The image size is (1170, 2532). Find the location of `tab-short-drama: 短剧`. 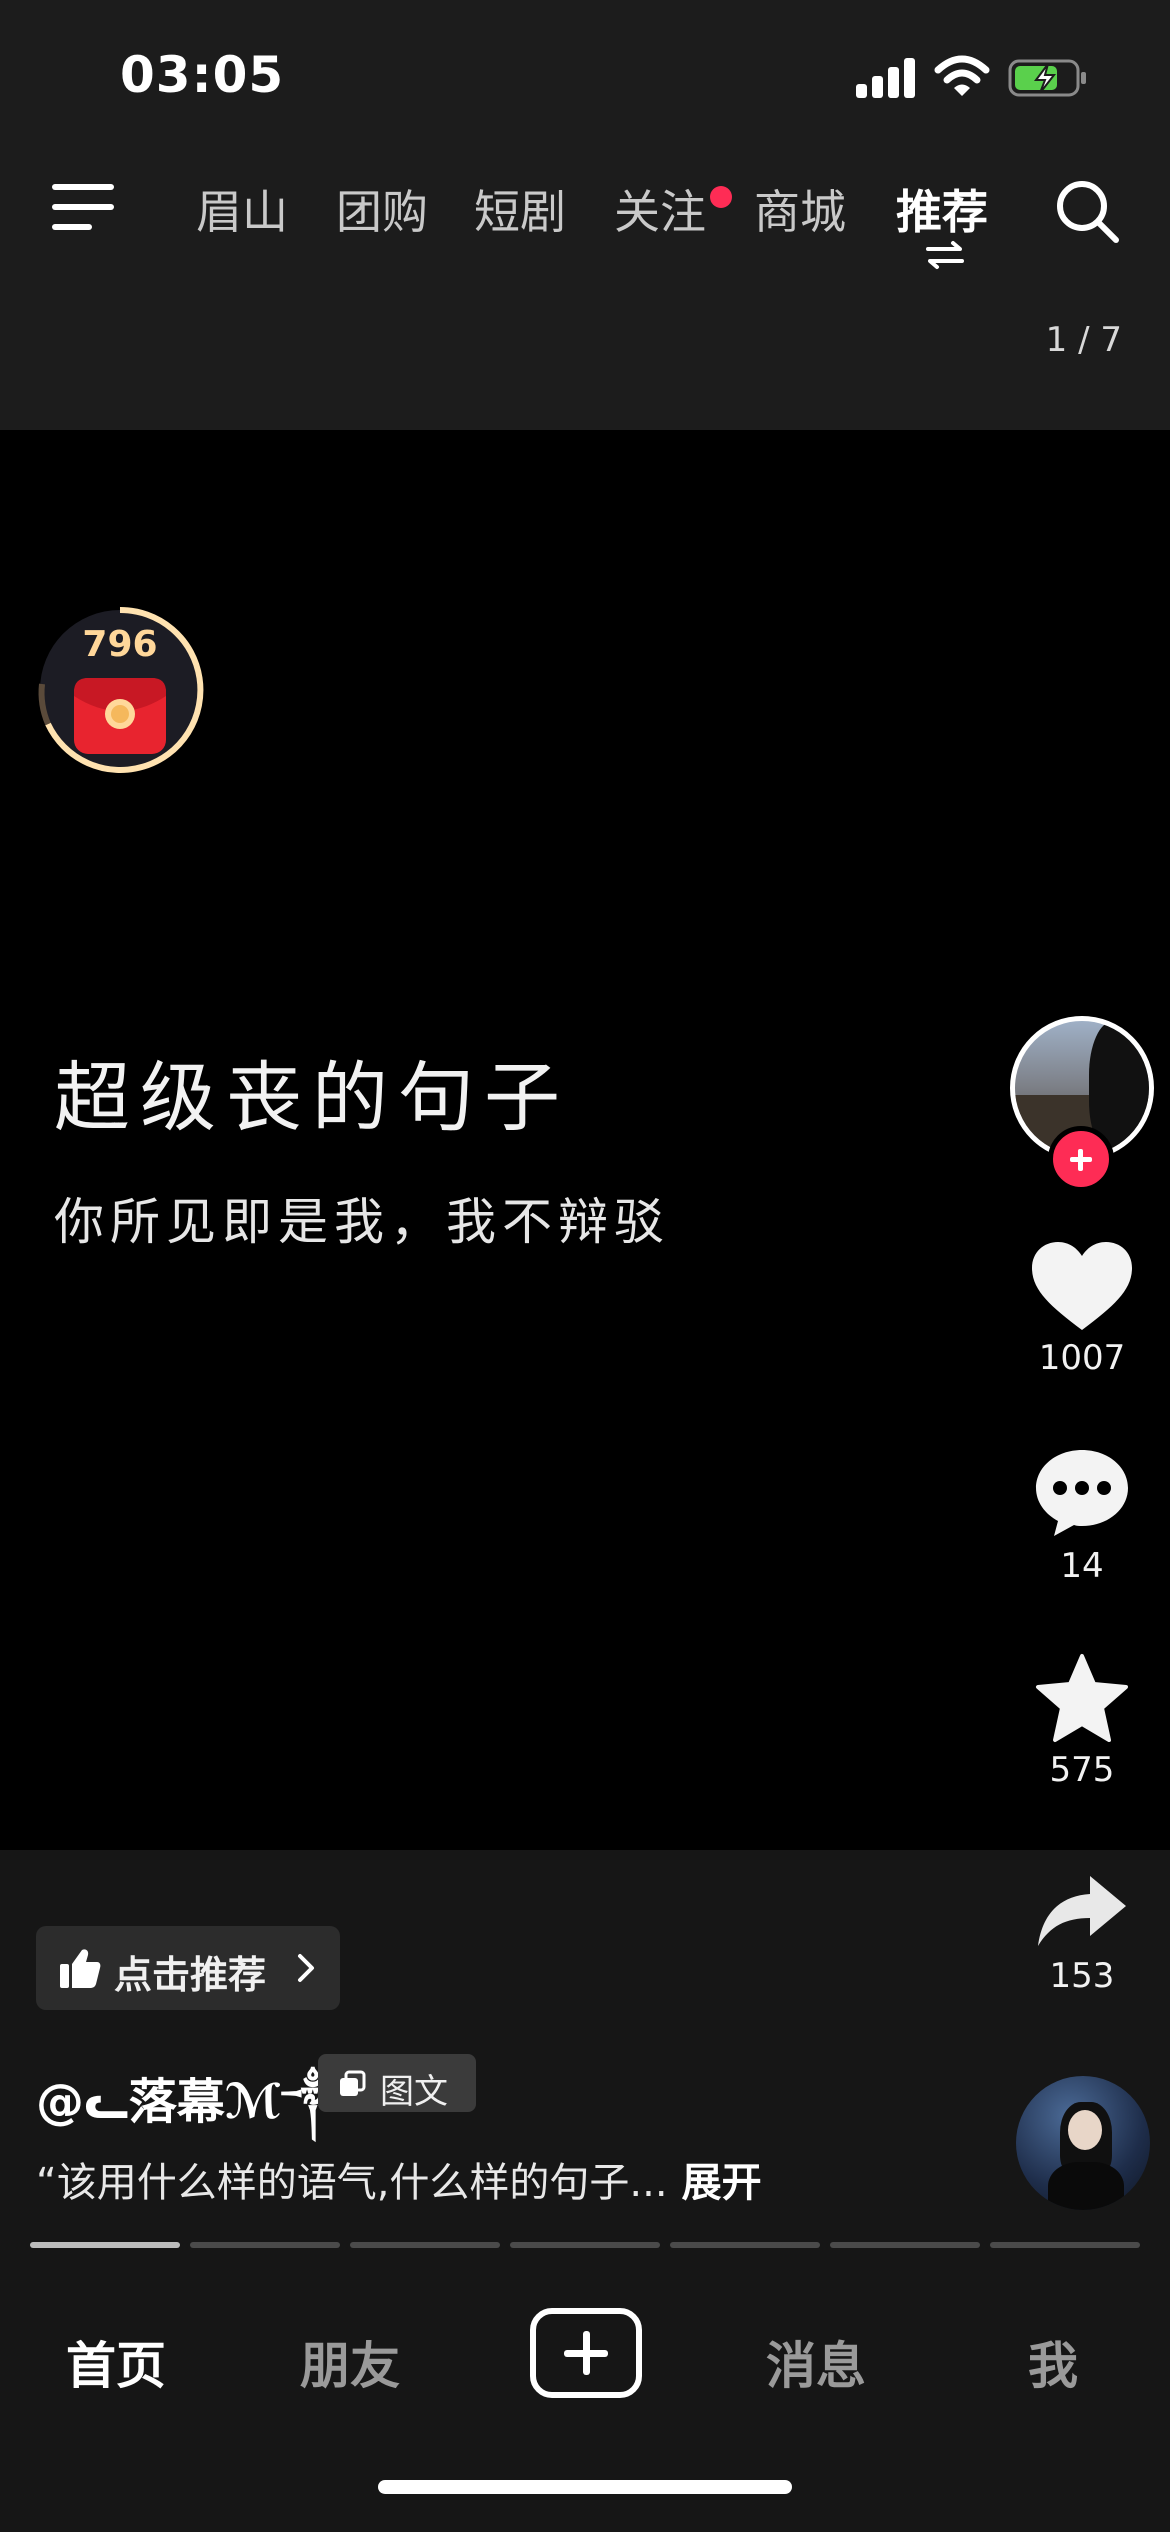

tab-short-drama: 短剧 is located at coordinates (520, 209).